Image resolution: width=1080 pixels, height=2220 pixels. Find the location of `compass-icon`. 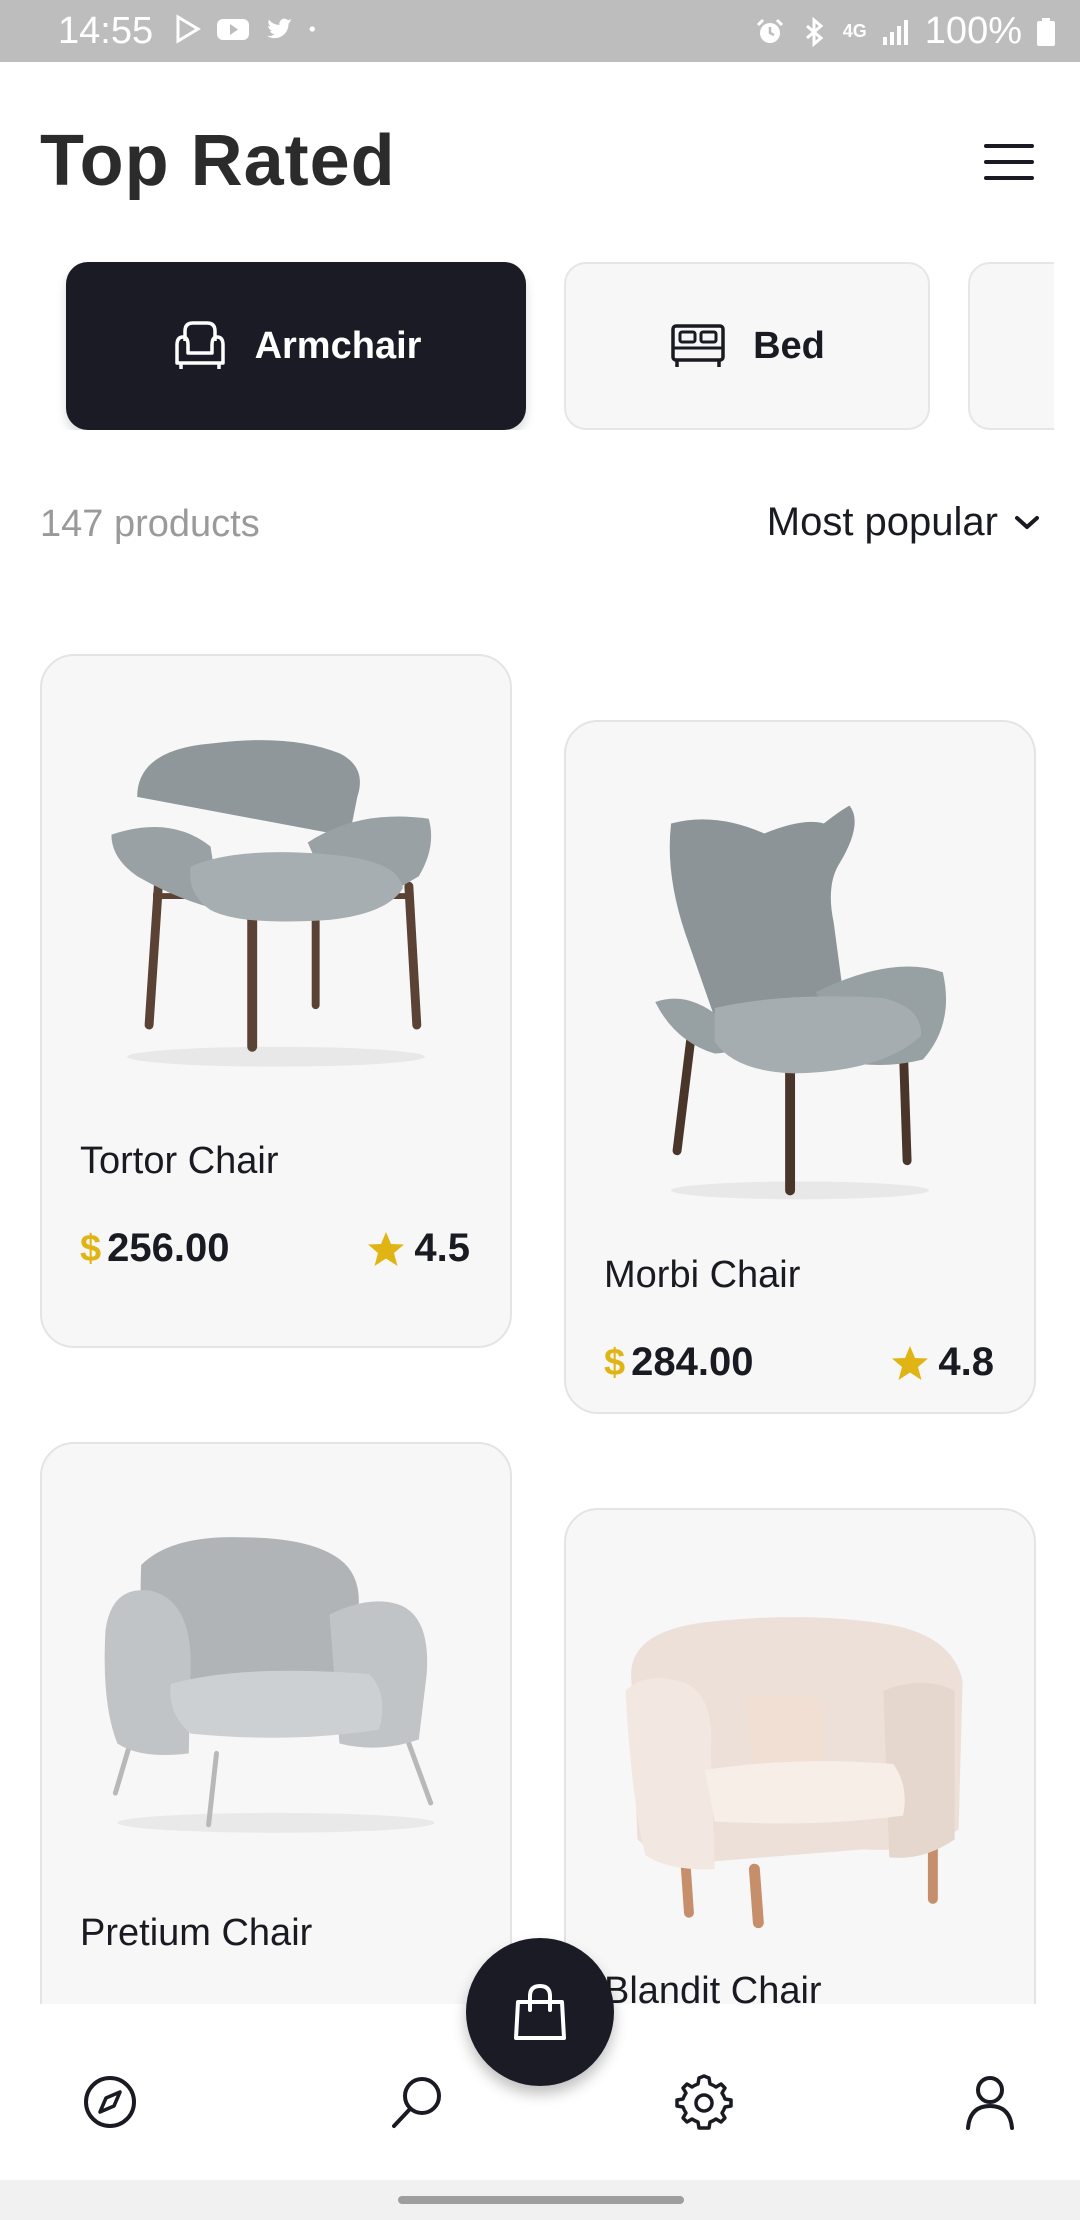

compass-icon is located at coordinates (110, 2102).